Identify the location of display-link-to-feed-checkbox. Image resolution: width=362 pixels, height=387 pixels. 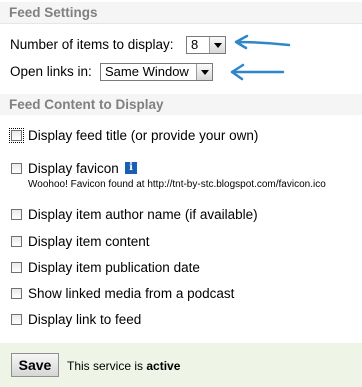
(16, 319).